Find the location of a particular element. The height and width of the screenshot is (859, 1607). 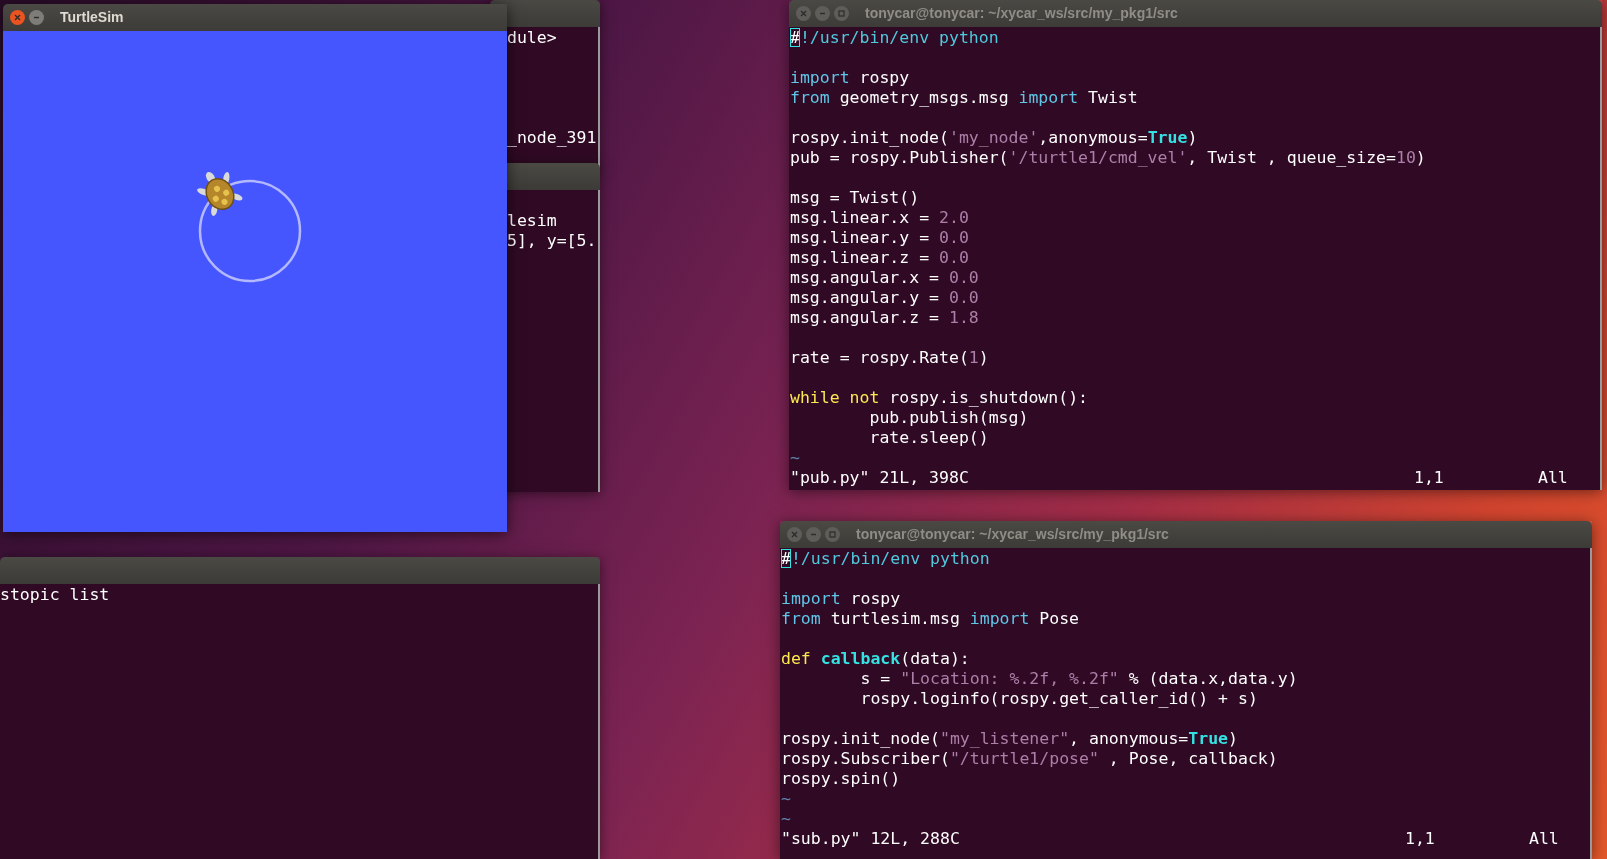

code-line: from geometry_msgs.msg import Twist is located at coordinates (964, 98).